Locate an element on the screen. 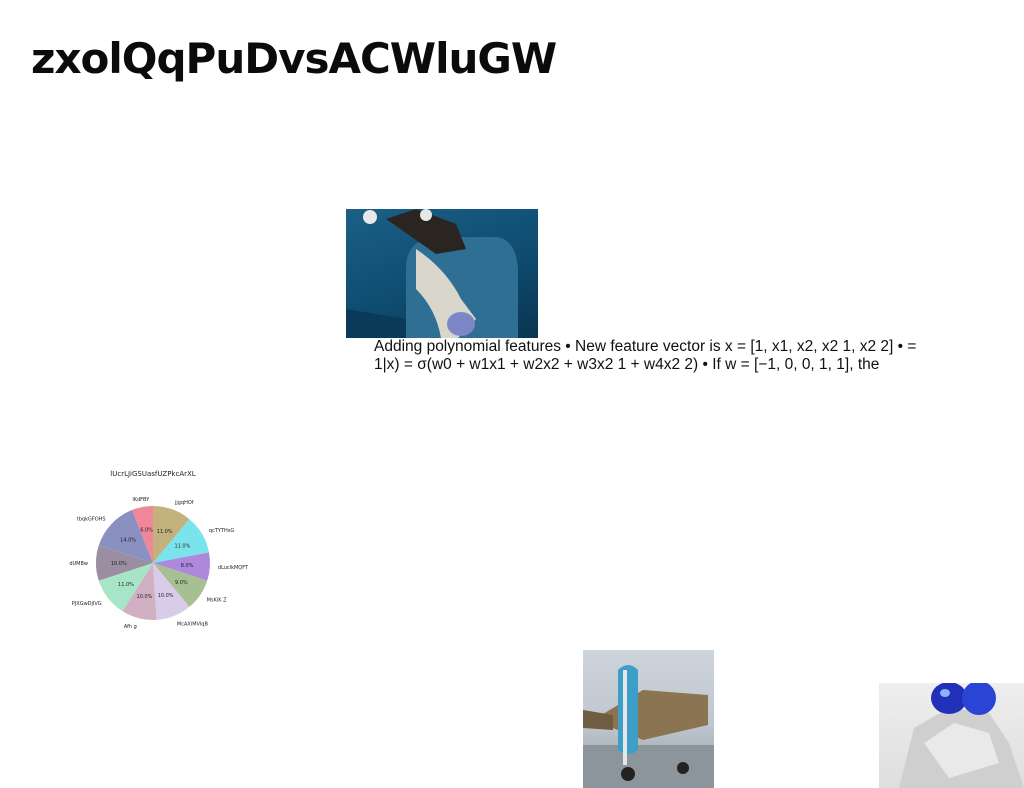 The image size is (1024, 788). photo-blue-glass-on-rock is located at coordinates (951, 735).